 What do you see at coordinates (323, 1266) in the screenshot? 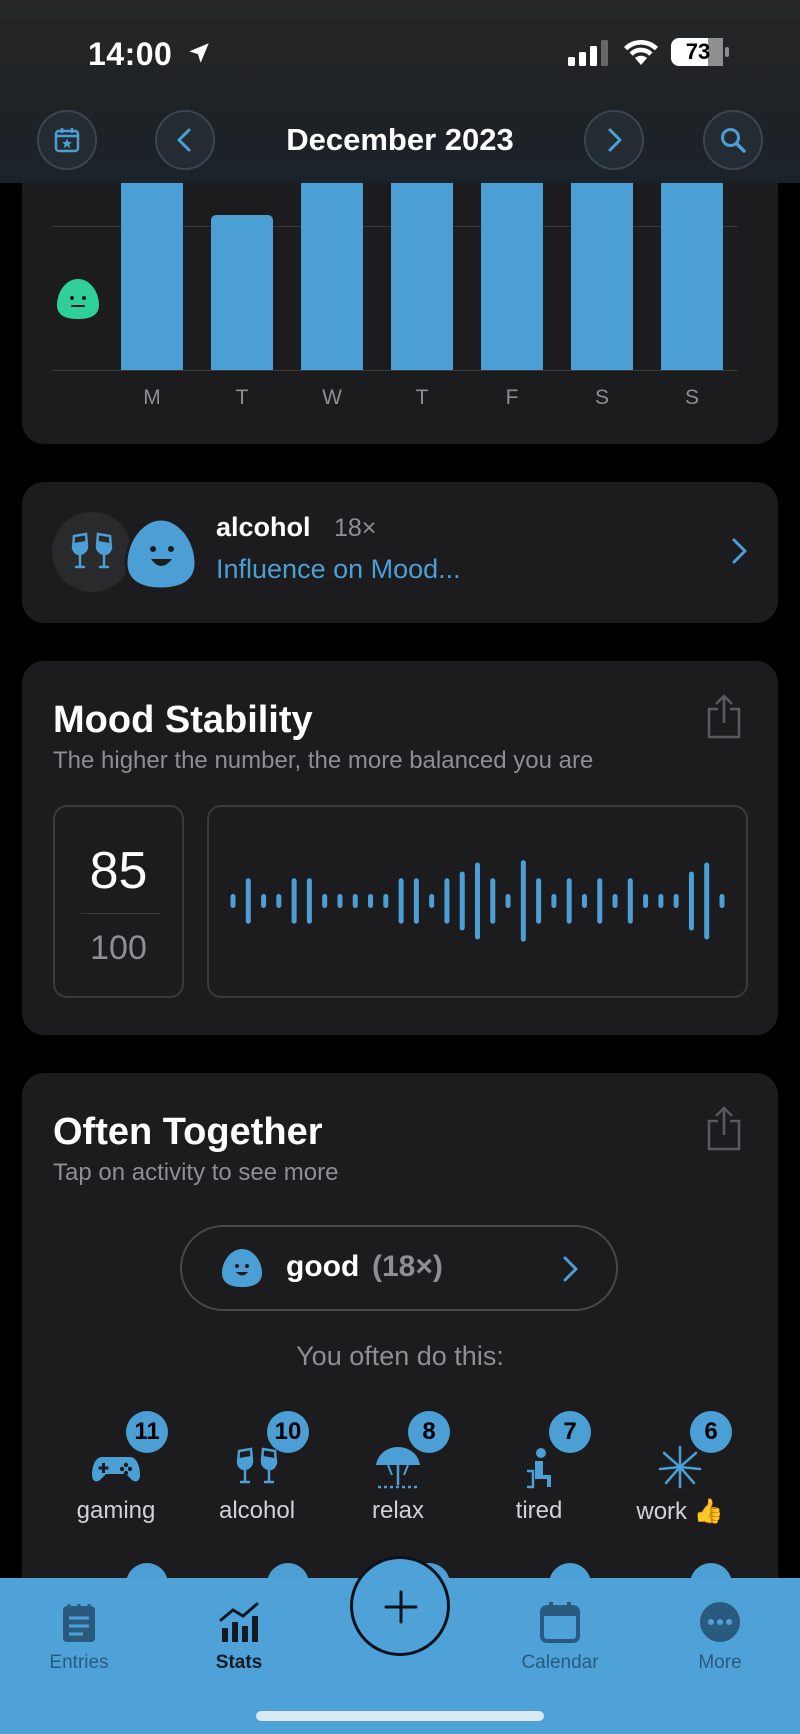
I see `mood-label: good` at bounding box center [323, 1266].